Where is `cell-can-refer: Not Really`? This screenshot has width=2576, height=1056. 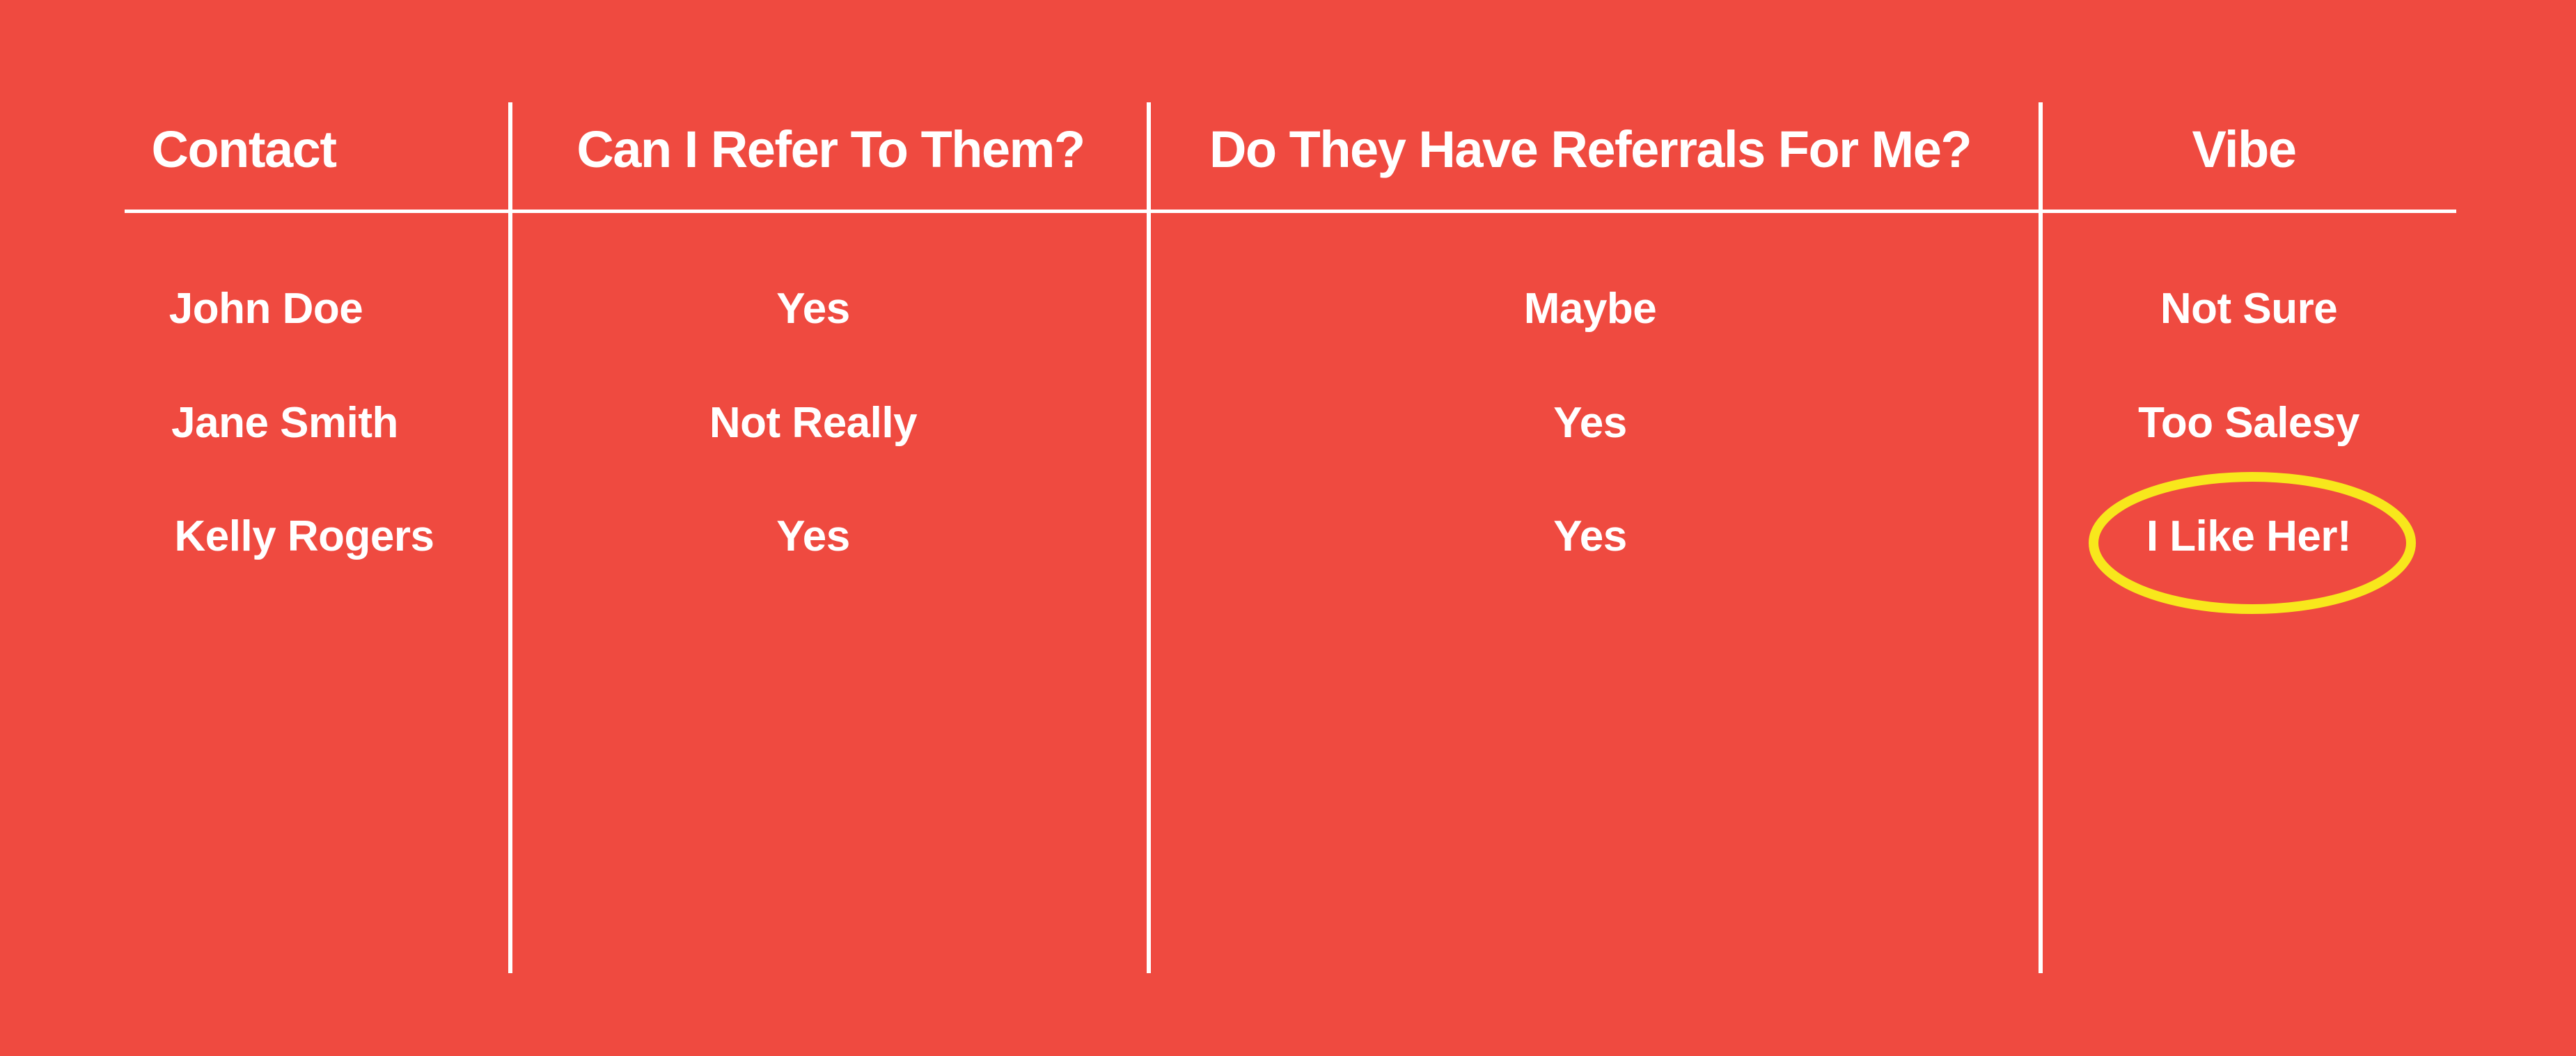 cell-can-refer: Not Really is located at coordinates (813, 423).